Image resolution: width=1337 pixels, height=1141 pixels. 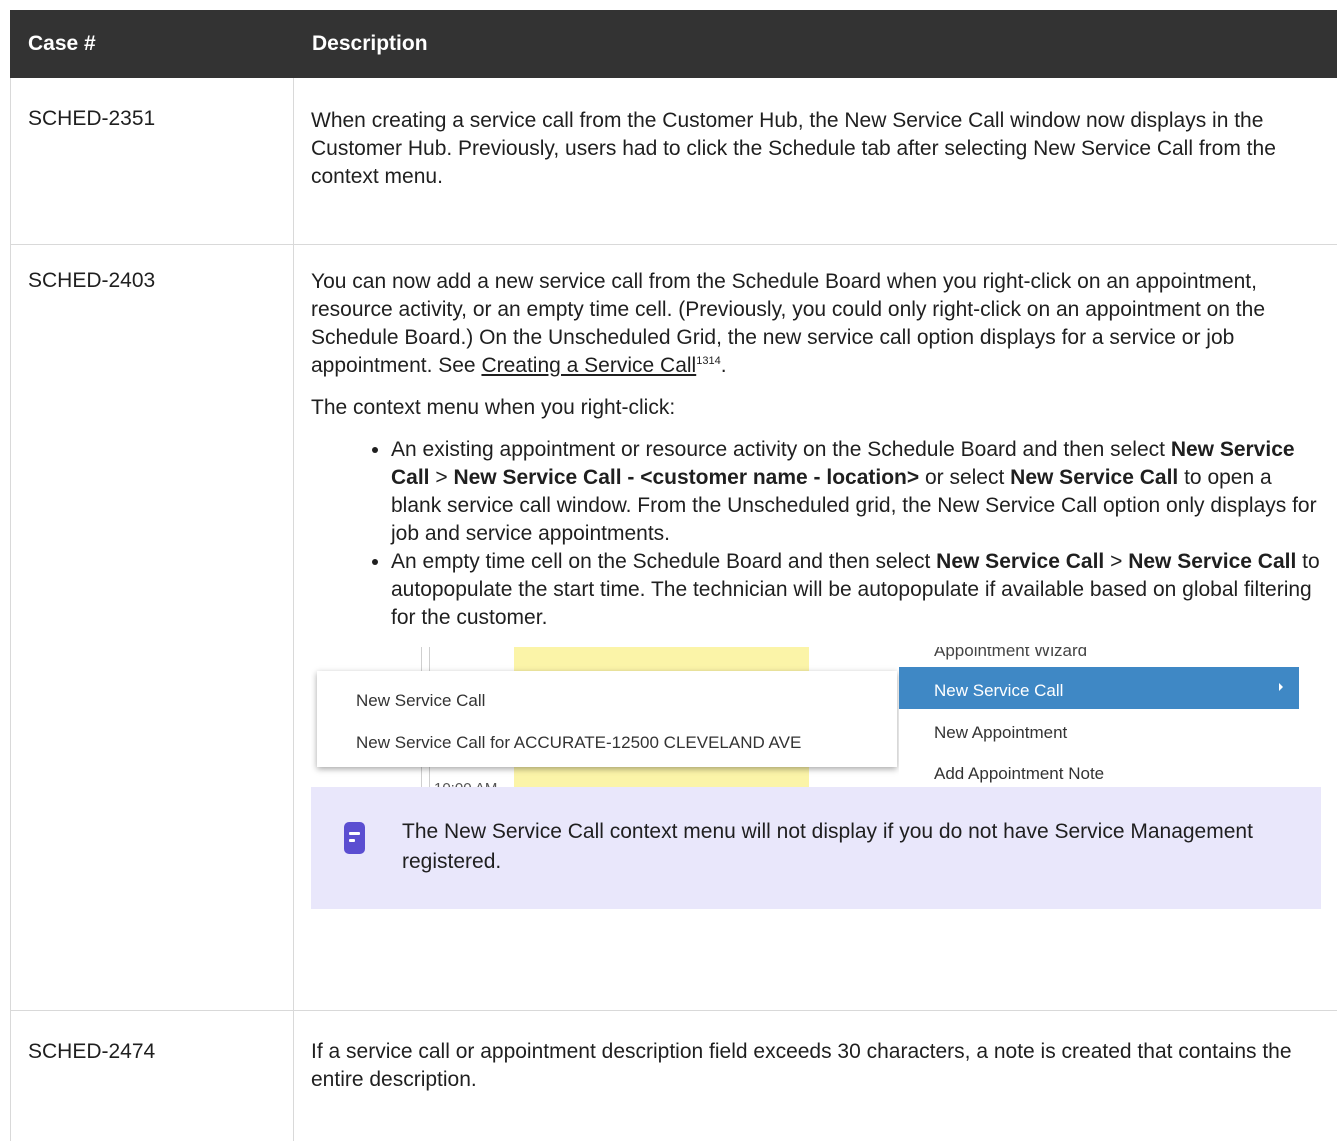 I want to click on case-number: SCHED-2474, so click(x=92, y=1051).